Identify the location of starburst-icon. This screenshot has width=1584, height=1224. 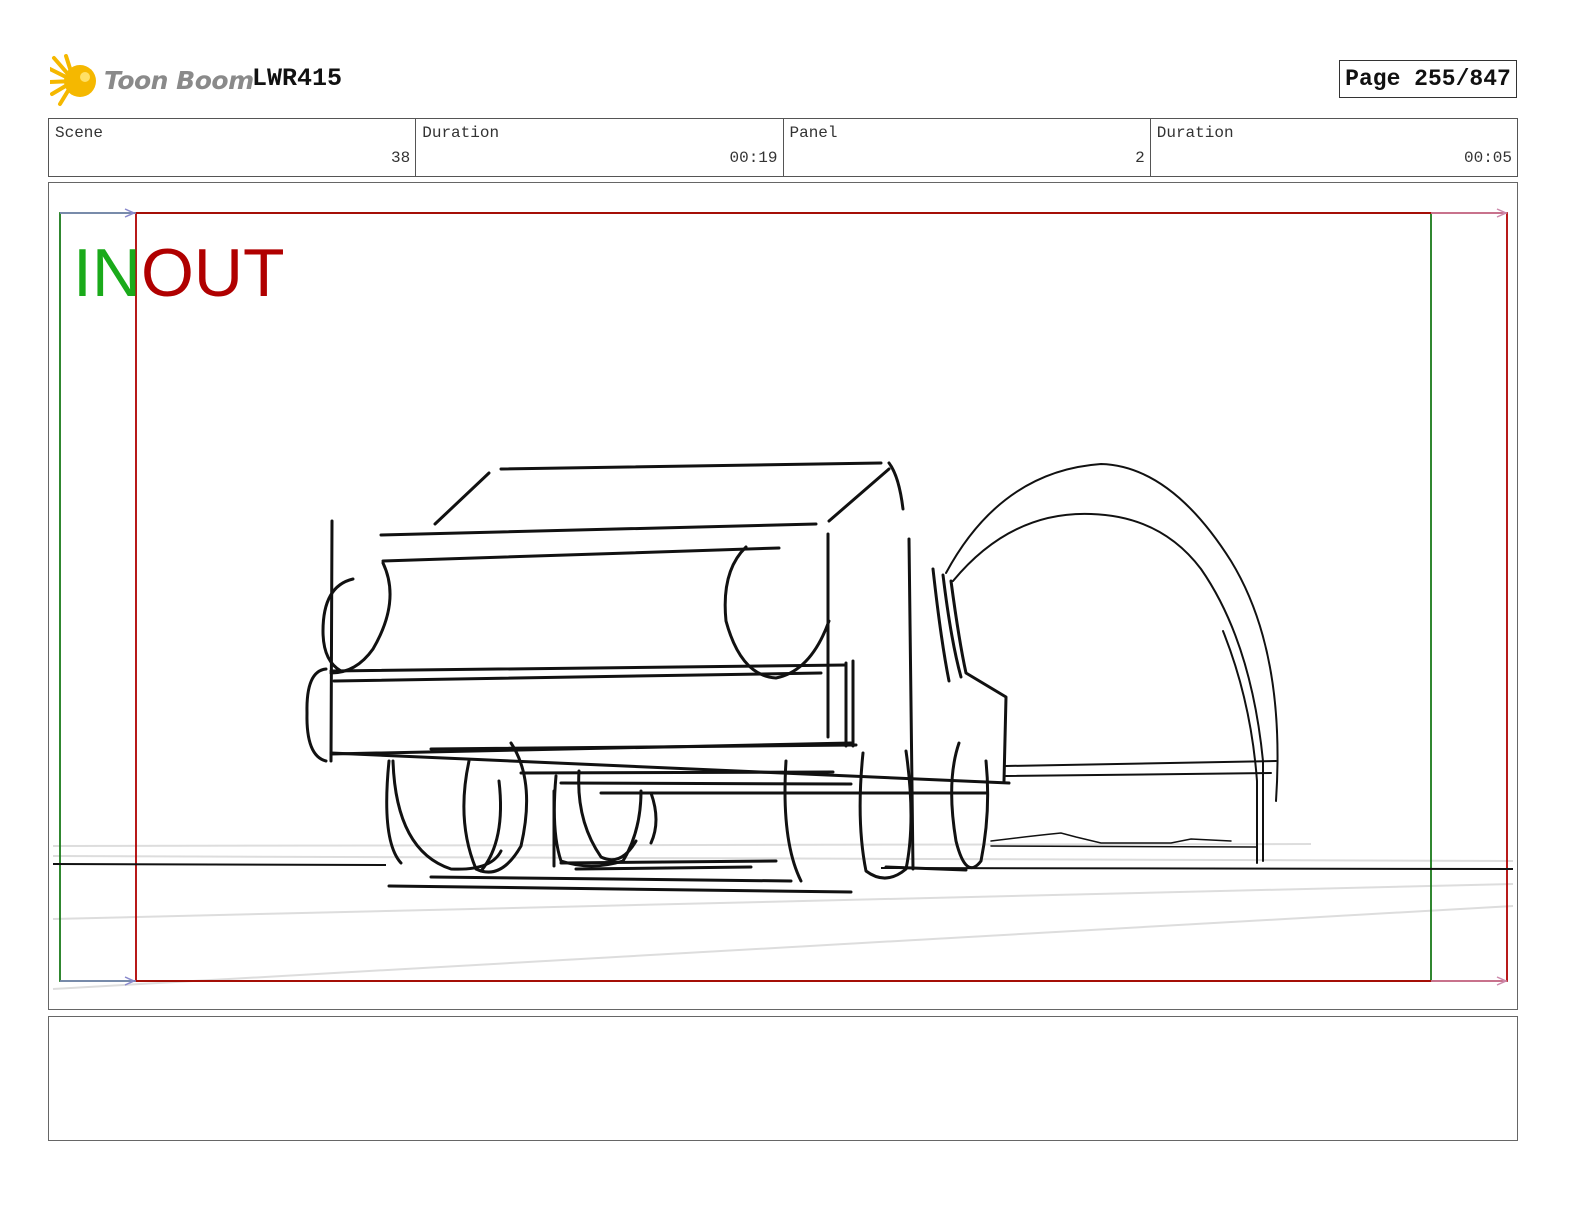
(72, 80).